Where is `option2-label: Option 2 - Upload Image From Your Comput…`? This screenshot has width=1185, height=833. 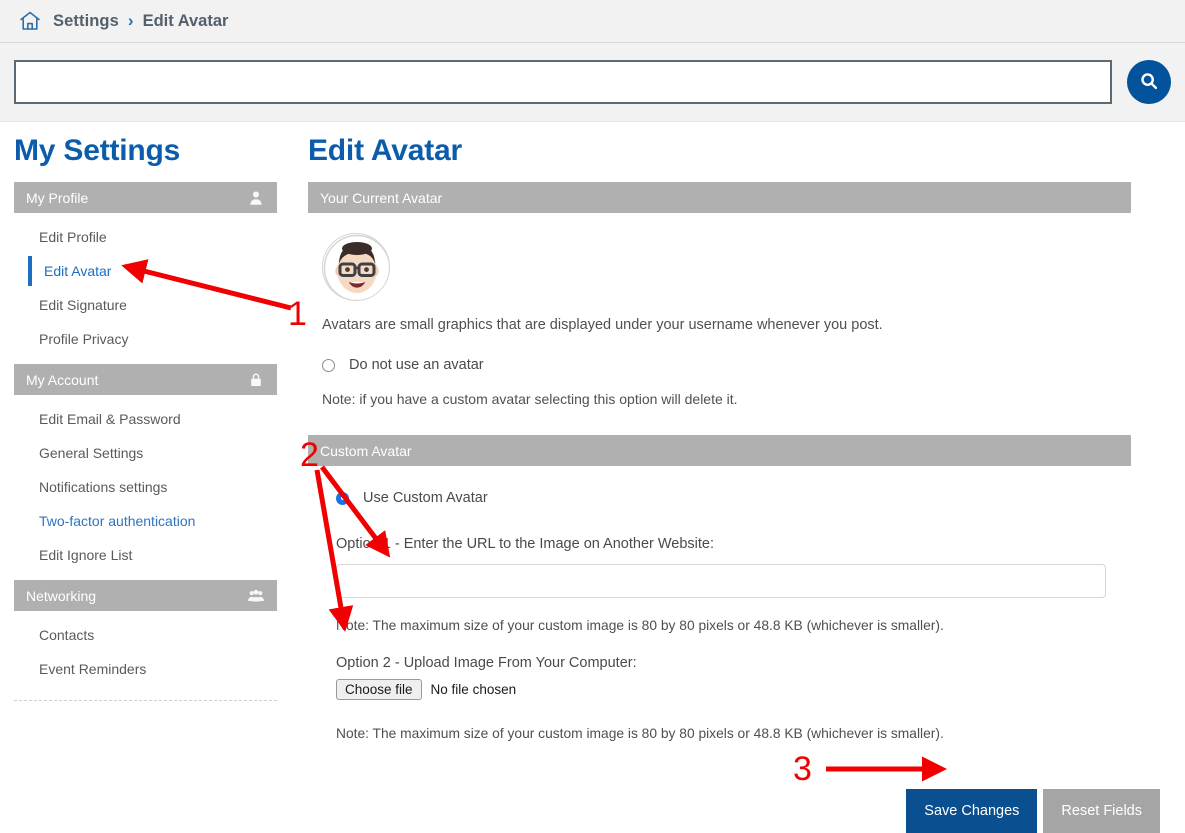
option2-label: Option 2 - Upload Image From Your Comput… is located at coordinates (486, 663).